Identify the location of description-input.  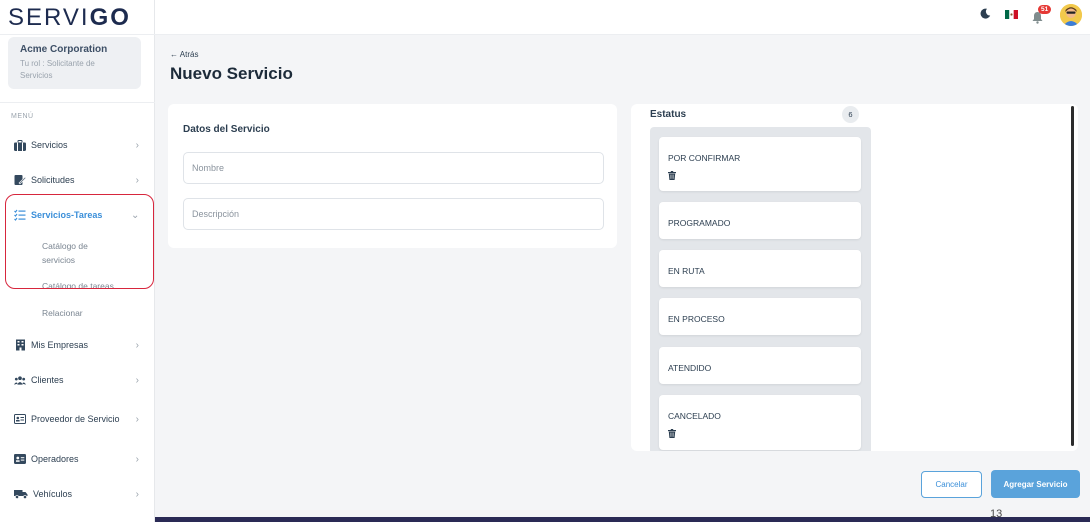
(393, 214).